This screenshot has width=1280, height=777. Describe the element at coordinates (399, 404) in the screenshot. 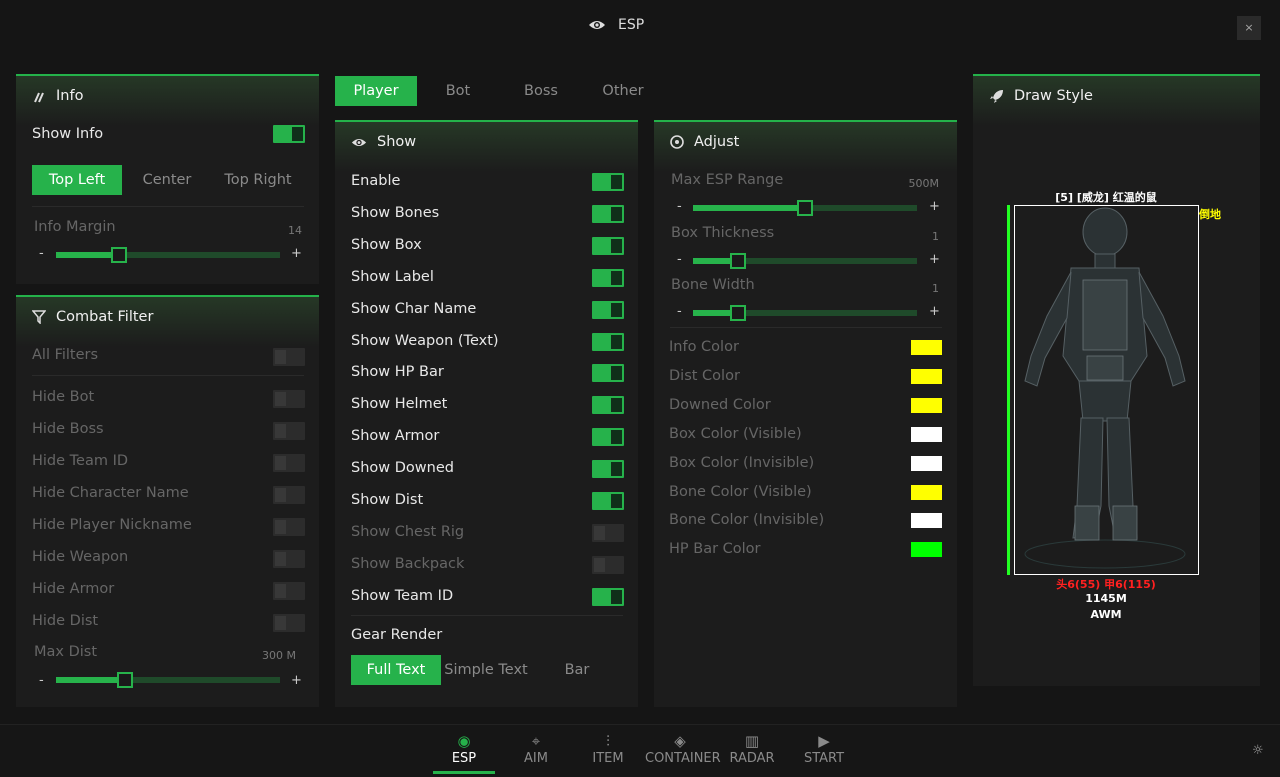

I see `show-helmet-label: Show Helmet` at that location.